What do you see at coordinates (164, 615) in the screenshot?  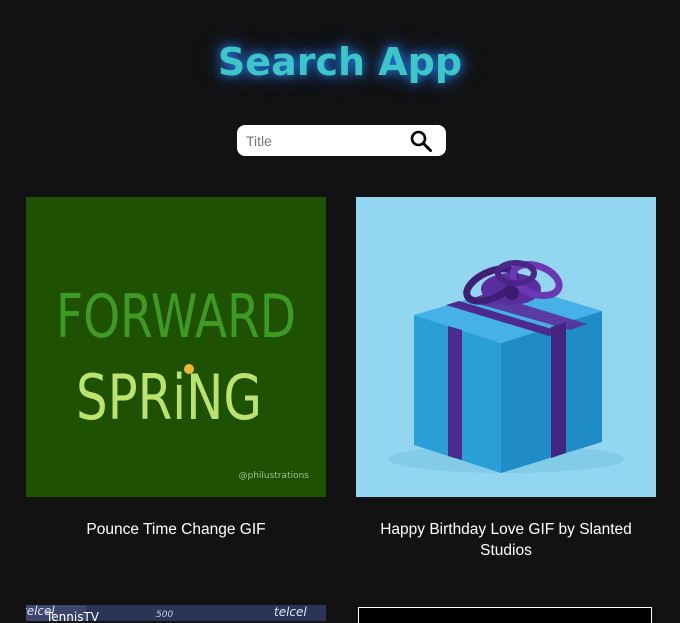 I see `gif-text-500: 500` at bounding box center [164, 615].